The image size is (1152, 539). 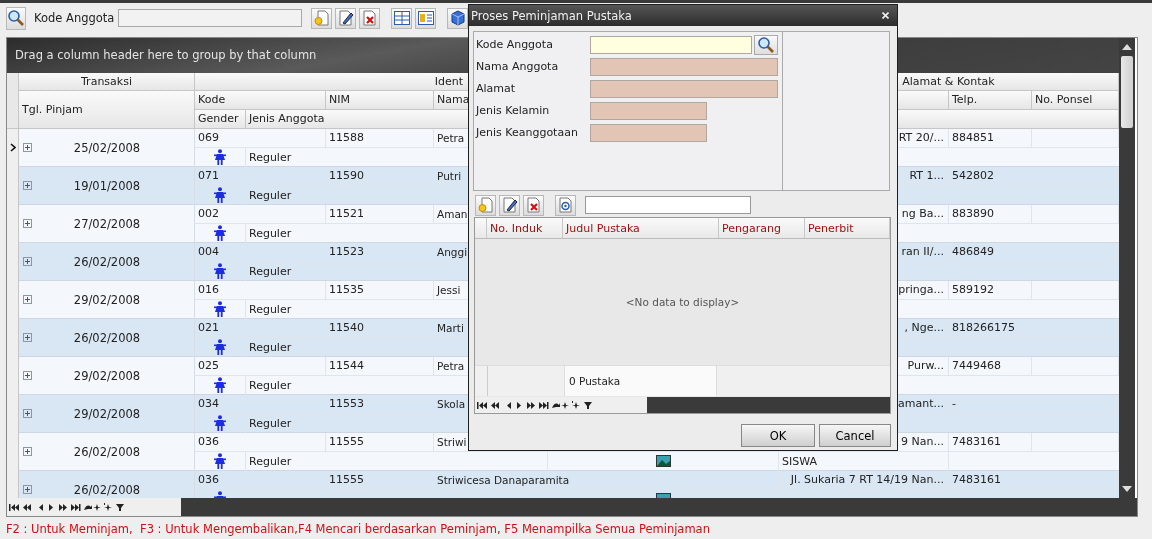 What do you see at coordinates (990, 176) in the screenshot?
I see `table-cell: 542802` at bounding box center [990, 176].